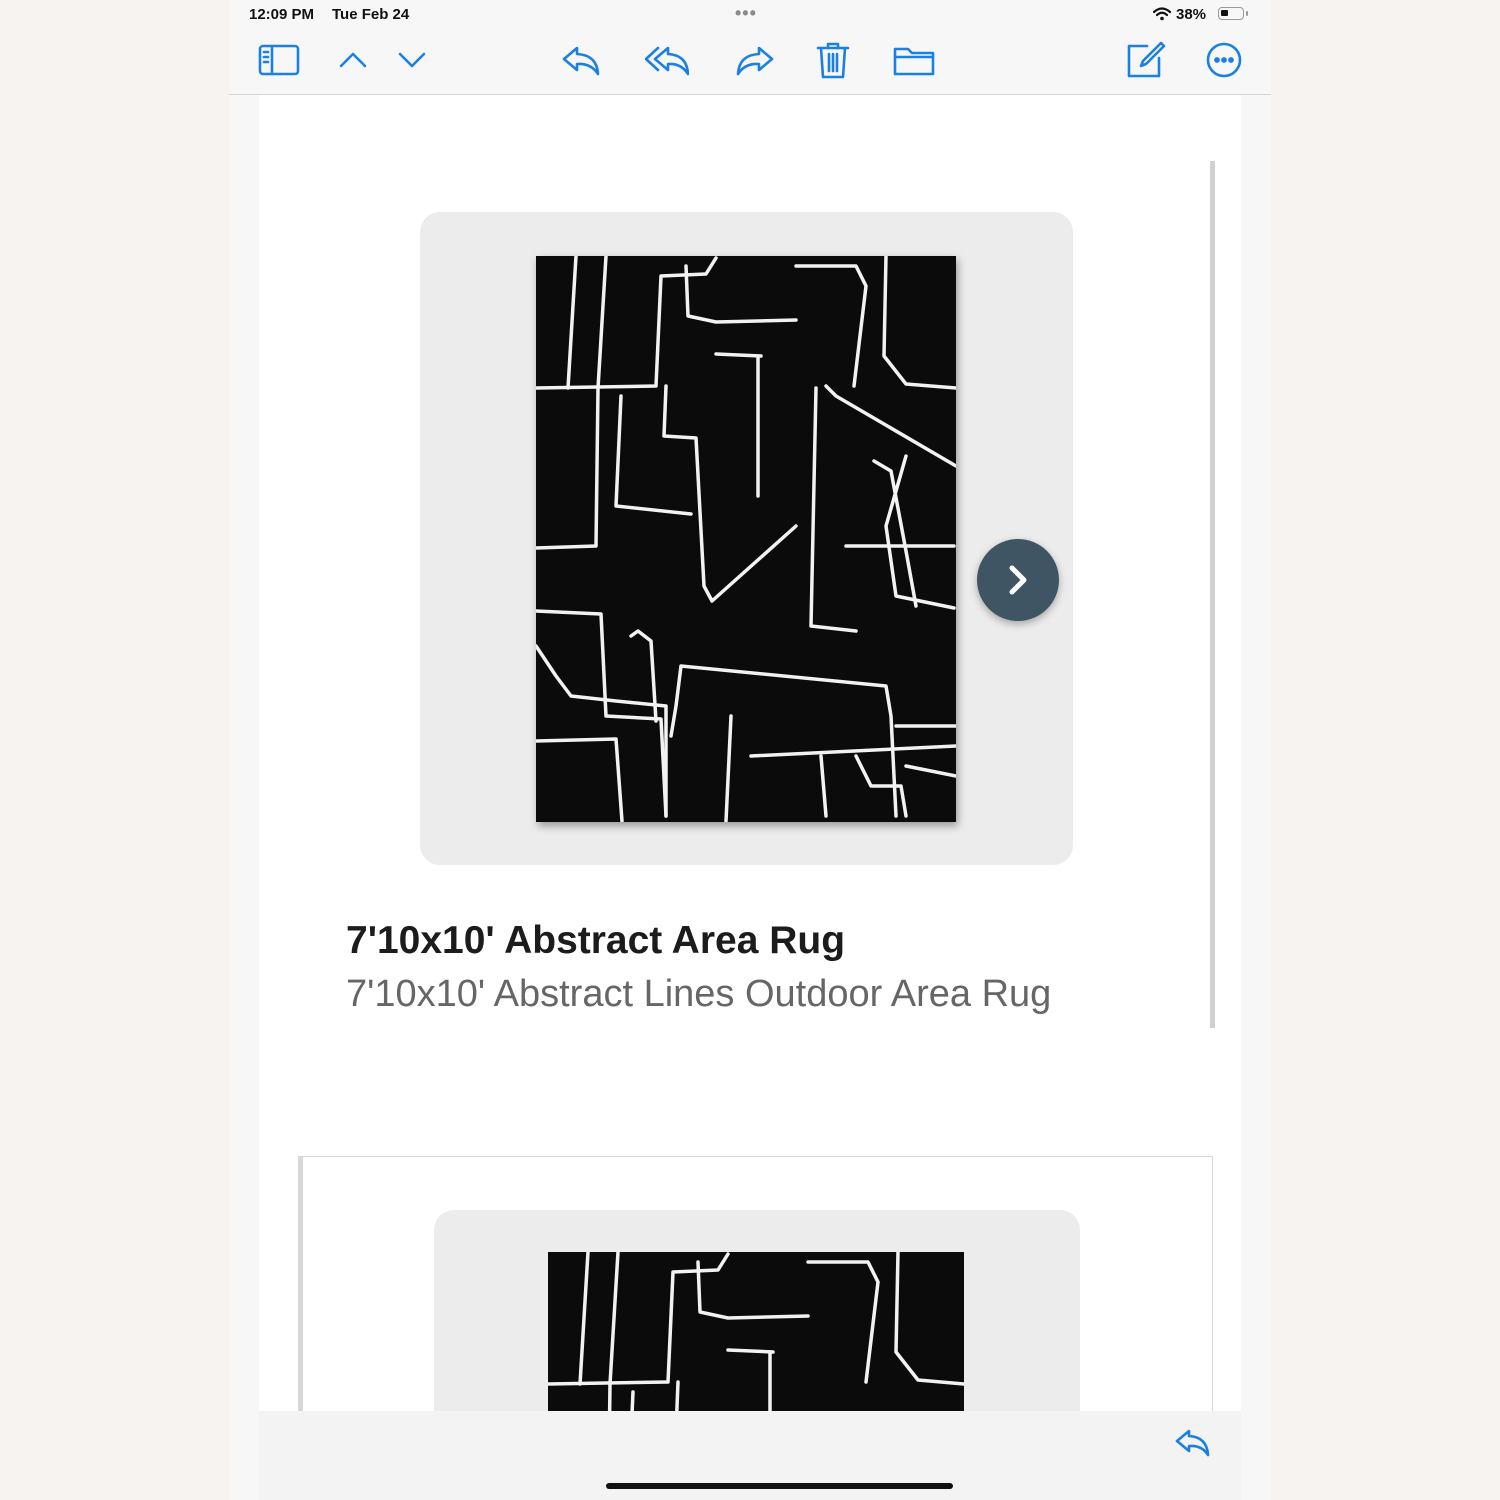 The image size is (1500, 1500). I want to click on forward-icon, so click(755, 61).